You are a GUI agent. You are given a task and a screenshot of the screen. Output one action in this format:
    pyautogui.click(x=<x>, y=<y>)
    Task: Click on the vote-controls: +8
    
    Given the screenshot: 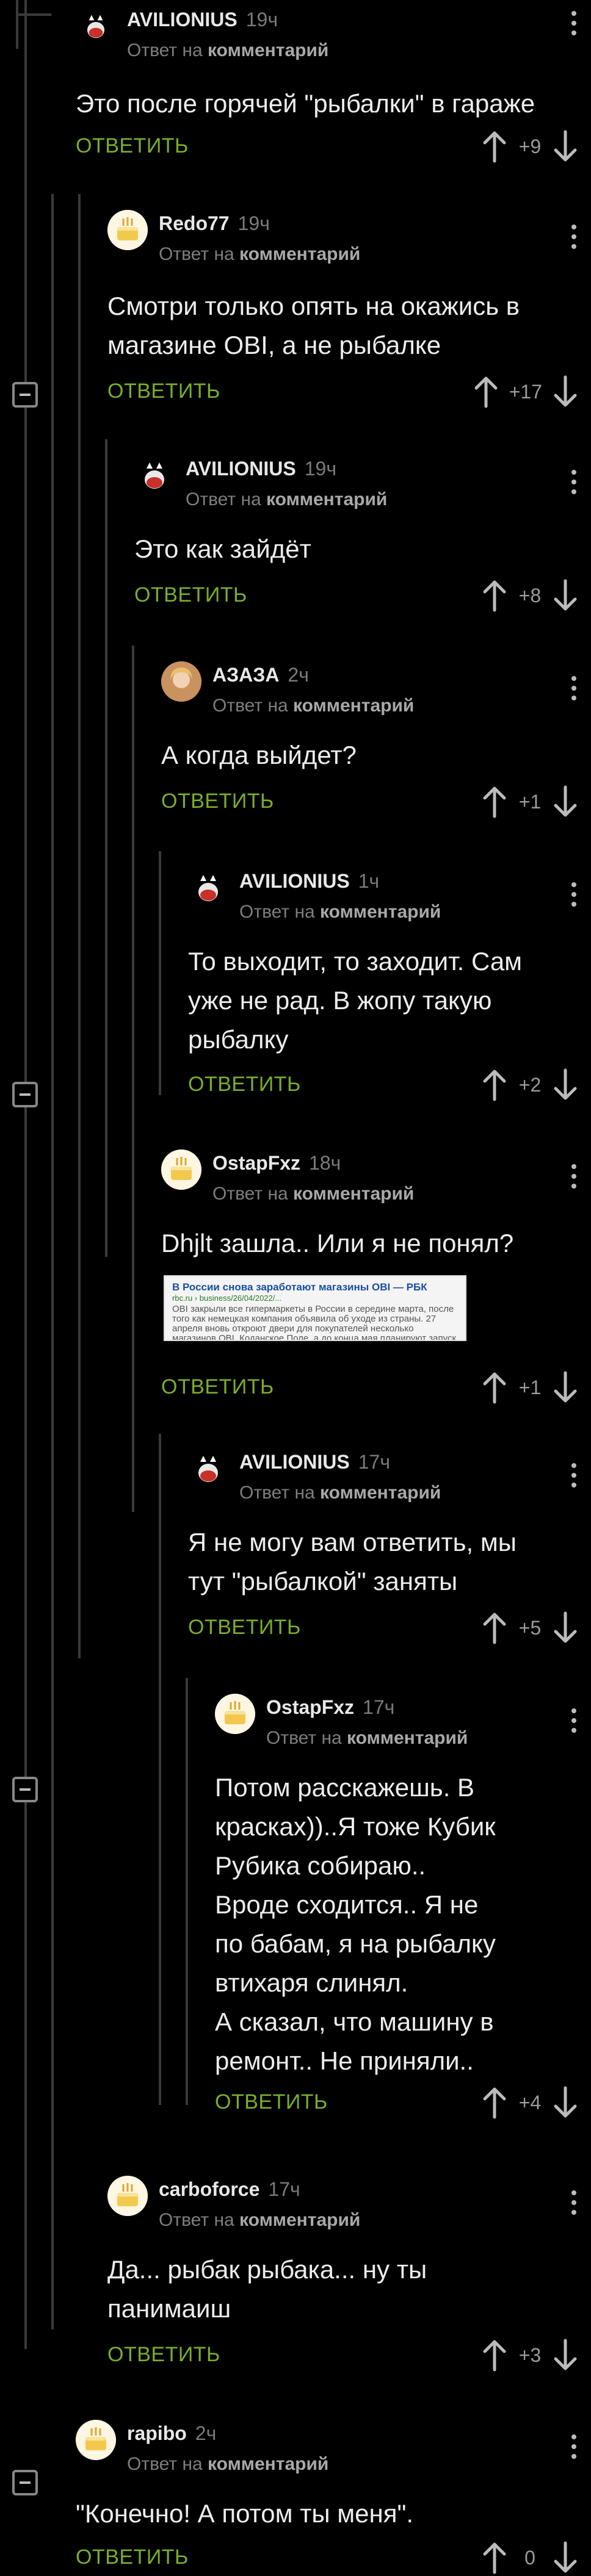 What is the action you would take?
    pyautogui.click(x=530, y=595)
    